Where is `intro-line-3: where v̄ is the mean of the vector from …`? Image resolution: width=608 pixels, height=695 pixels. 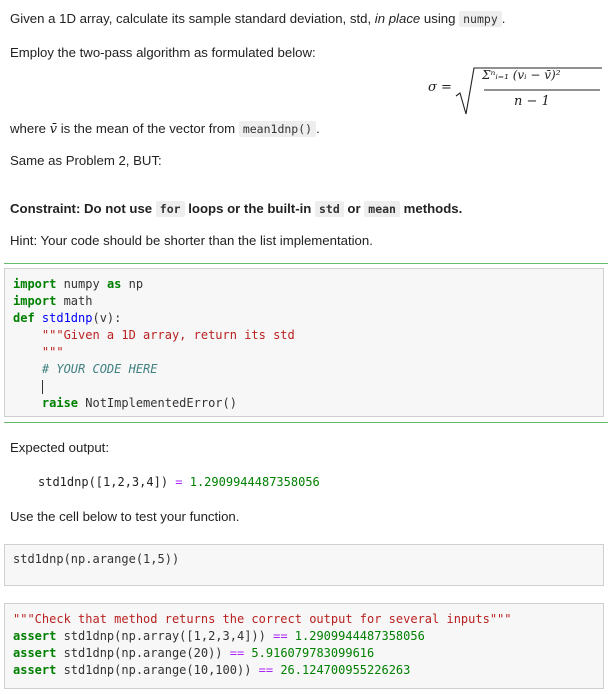
intro-line-3: where v̄ is the mean of the vector from … is located at coordinates (165, 129).